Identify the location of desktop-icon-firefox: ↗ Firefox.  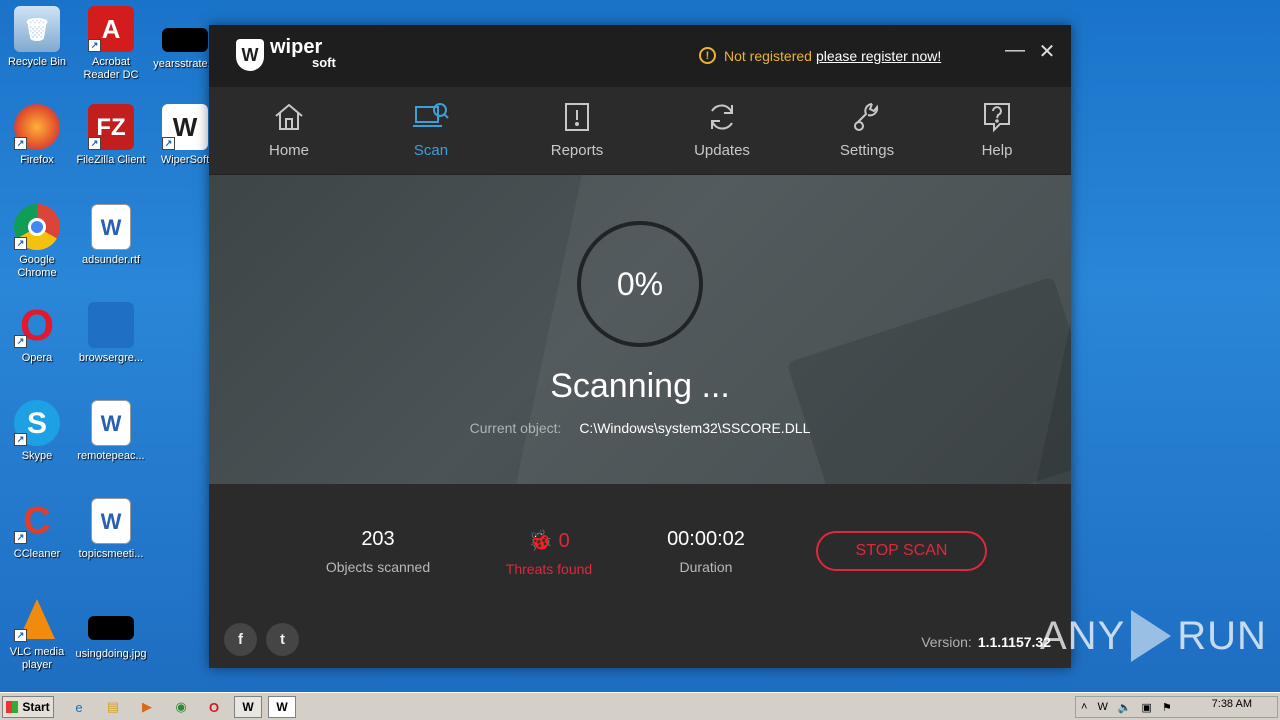
(37, 135).